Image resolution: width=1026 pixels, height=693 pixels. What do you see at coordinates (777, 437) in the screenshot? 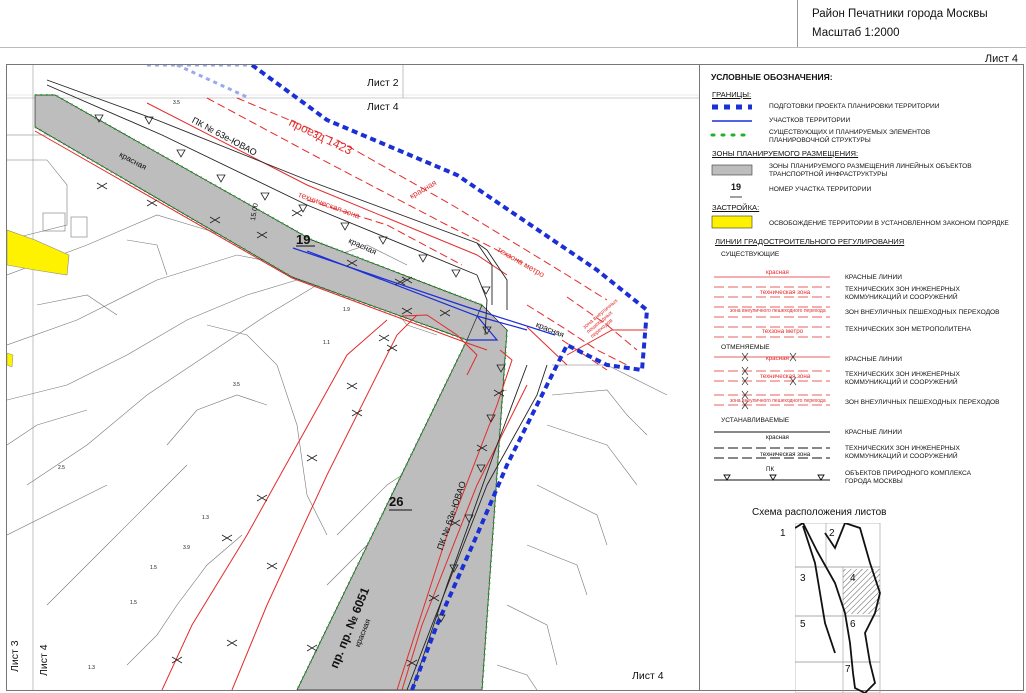
I see `legend-es-red-sample: красная` at bounding box center [777, 437].